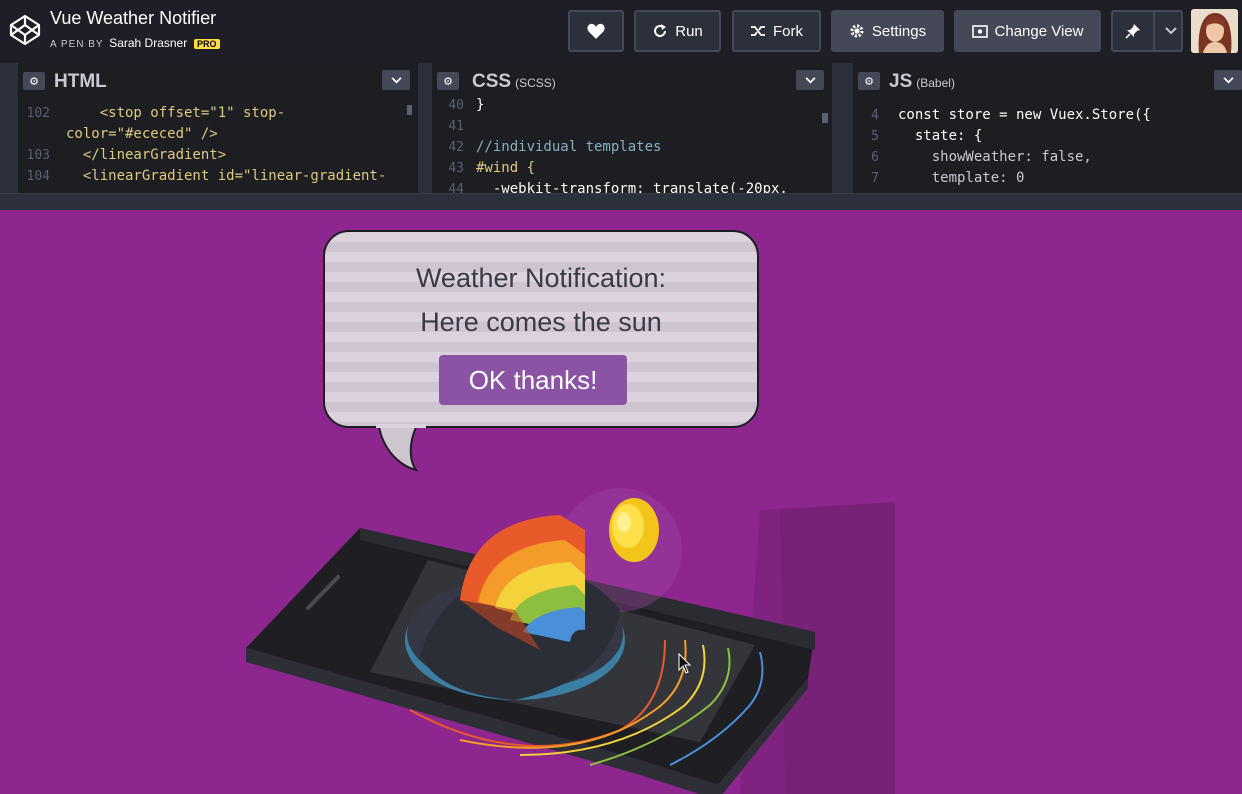  I want to click on heart-button, so click(596, 31).